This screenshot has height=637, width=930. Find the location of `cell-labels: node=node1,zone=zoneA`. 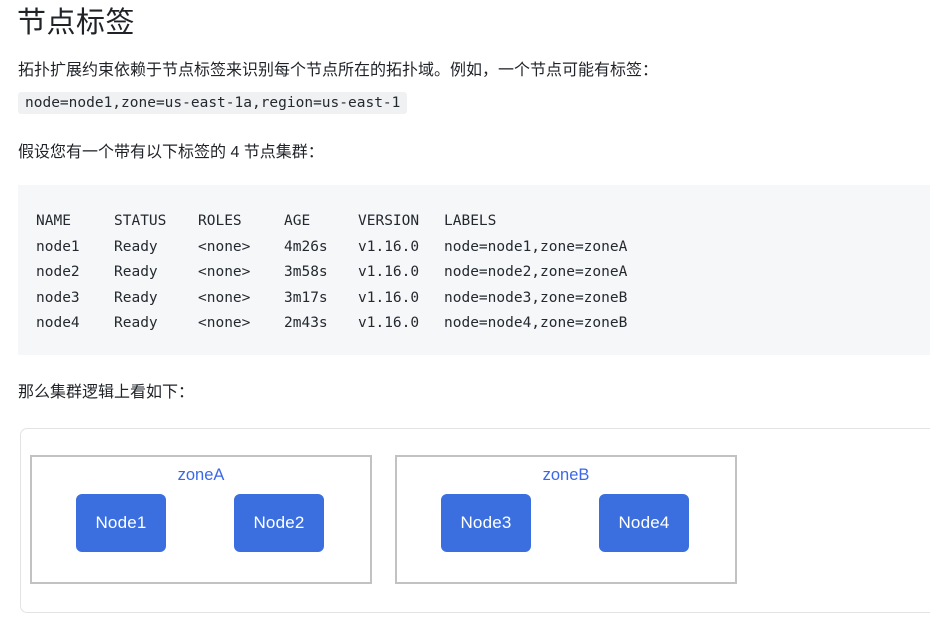

cell-labels: node=node1,zone=zoneA is located at coordinates (536, 246).